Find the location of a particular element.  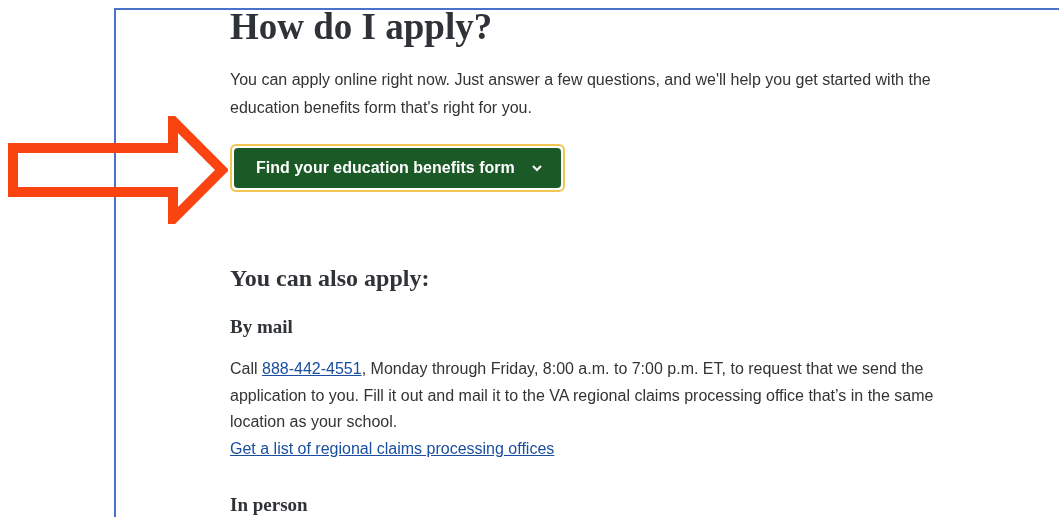

find-form-button: Find your education benefits form is located at coordinates (397, 168).